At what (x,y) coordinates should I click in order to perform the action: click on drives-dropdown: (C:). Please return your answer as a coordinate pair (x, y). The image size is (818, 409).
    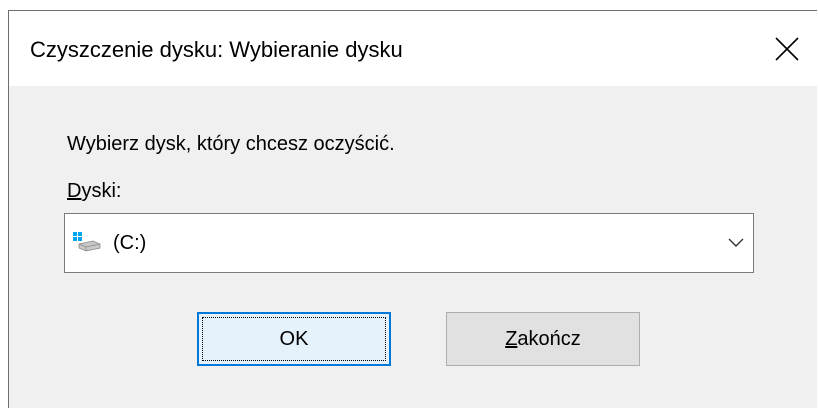
    Looking at the image, I should click on (409, 243).